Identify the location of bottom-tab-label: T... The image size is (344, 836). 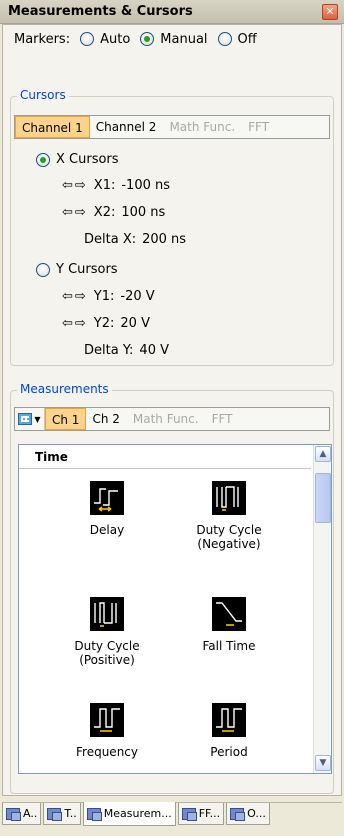
(70, 813).